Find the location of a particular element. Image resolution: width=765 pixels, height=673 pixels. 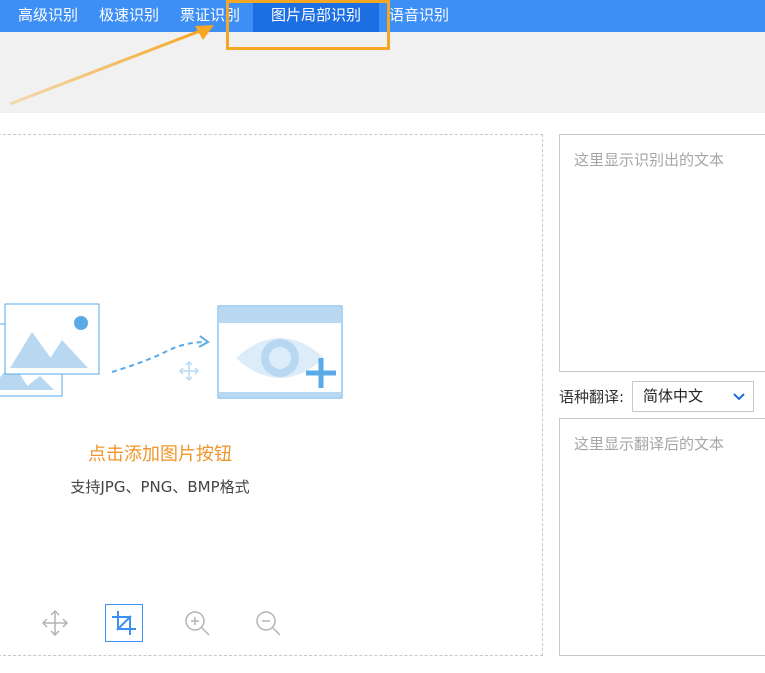

translate-language-label: 语种翻译: is located at coordinates (592, 397).